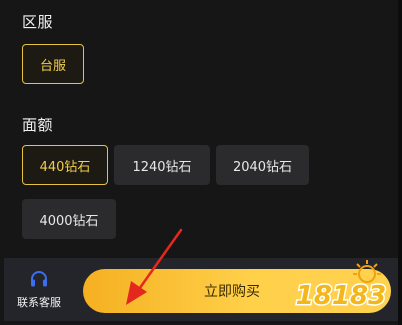 This screenshot has height=325, width=402. I want to click on region-option-label: 台服, so click(52, 66).